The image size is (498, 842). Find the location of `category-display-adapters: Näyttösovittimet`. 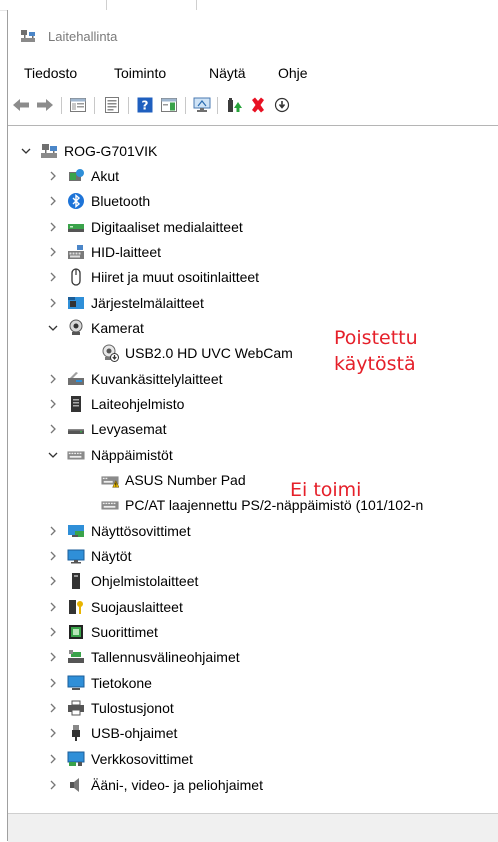

category-display-adapters: Näyttösovittimet is located at coordinates (119, 530).